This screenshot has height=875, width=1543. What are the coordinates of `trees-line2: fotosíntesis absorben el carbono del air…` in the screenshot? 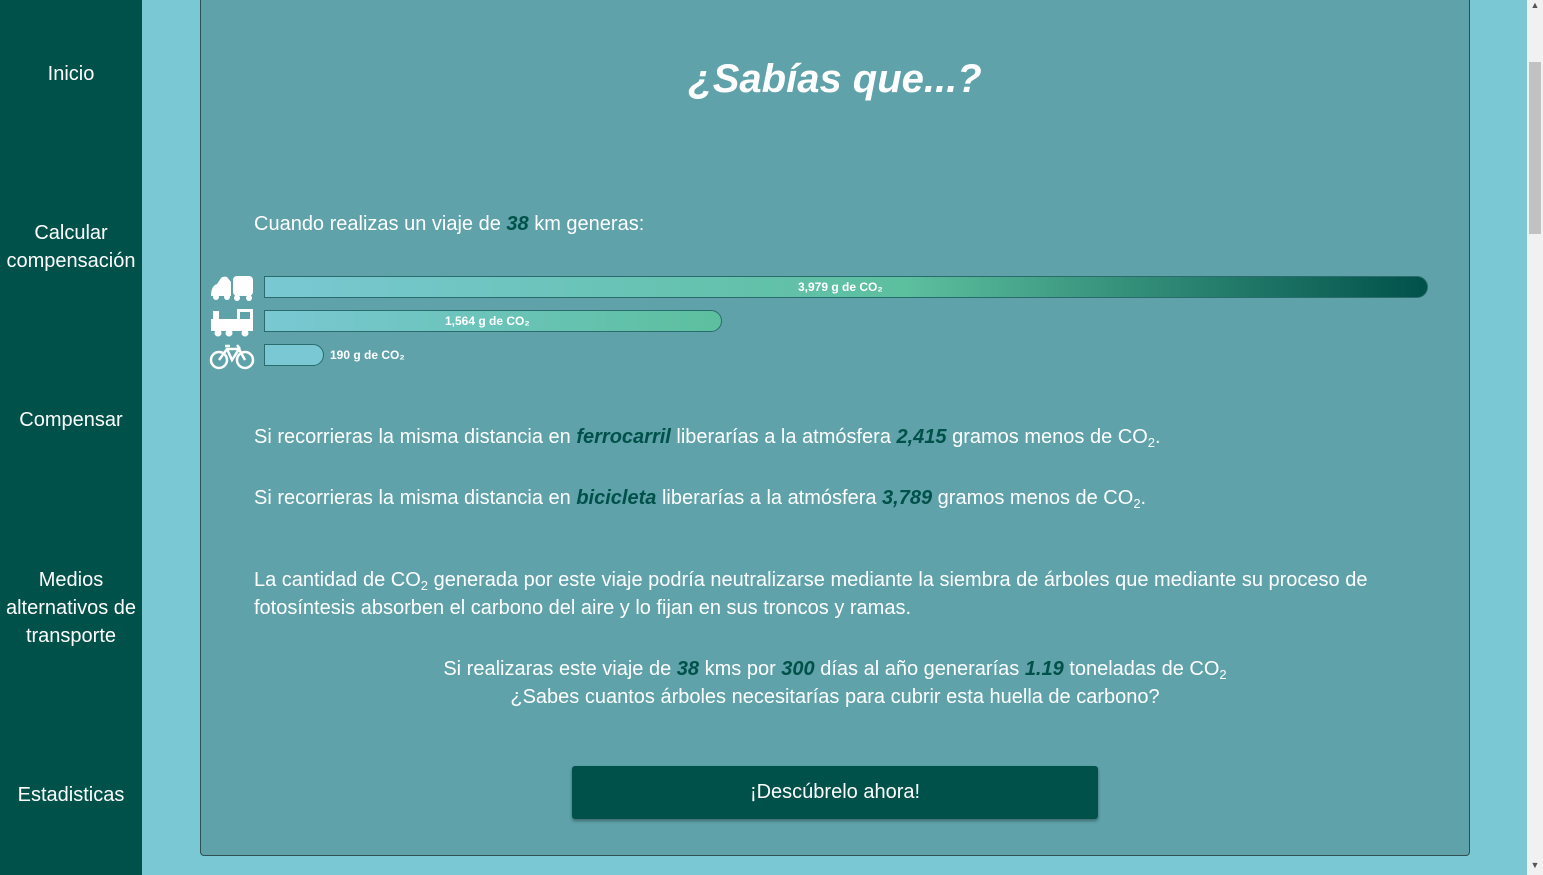 It's located at (583, 608).